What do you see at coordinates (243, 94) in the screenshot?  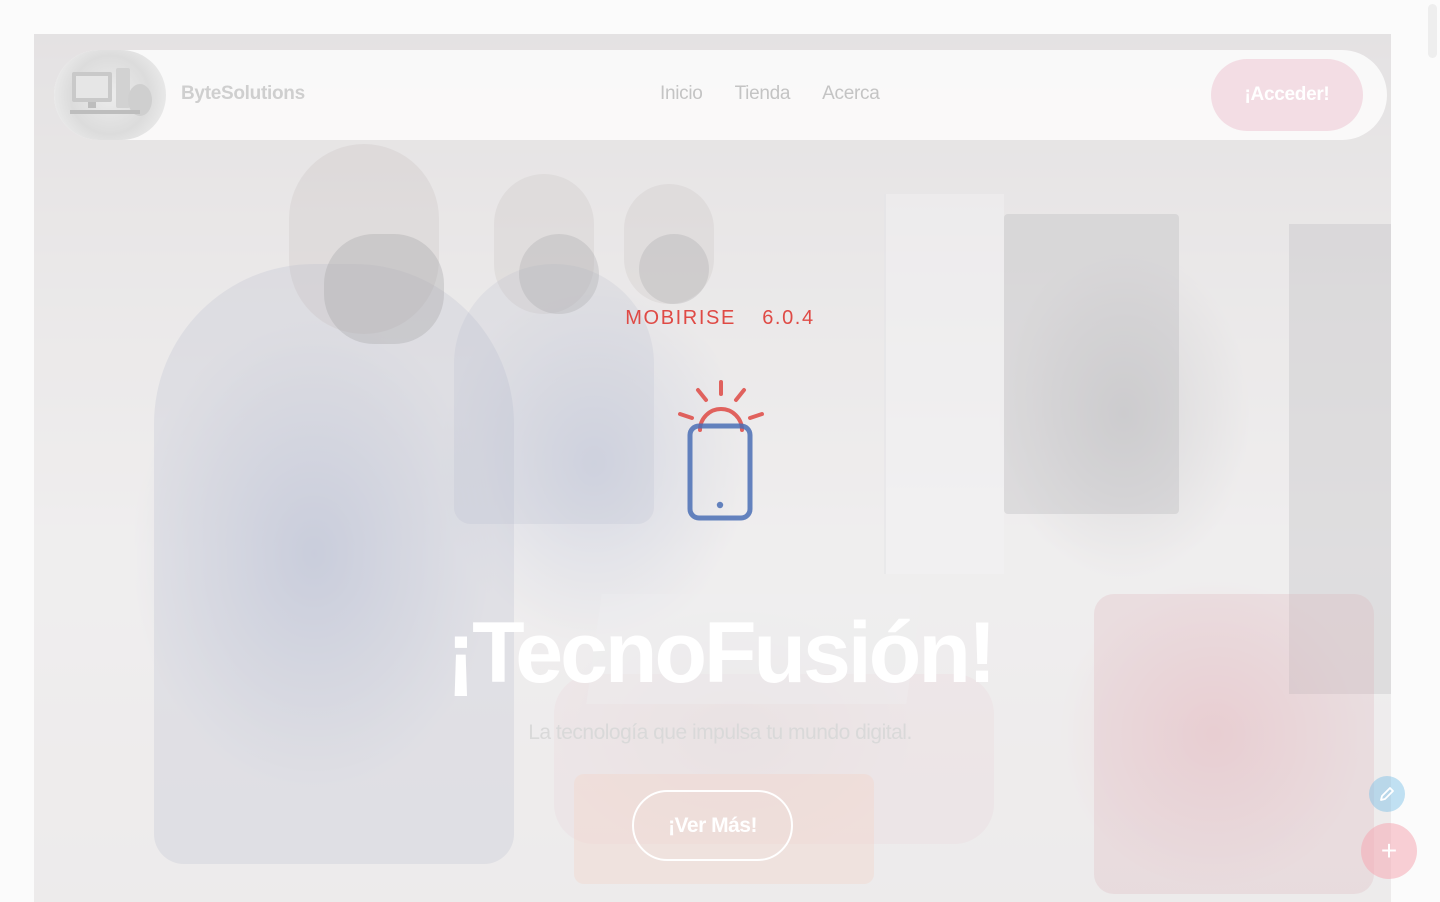 I see `brand-name: ByteSolutions` at bounding box center [243, 94].